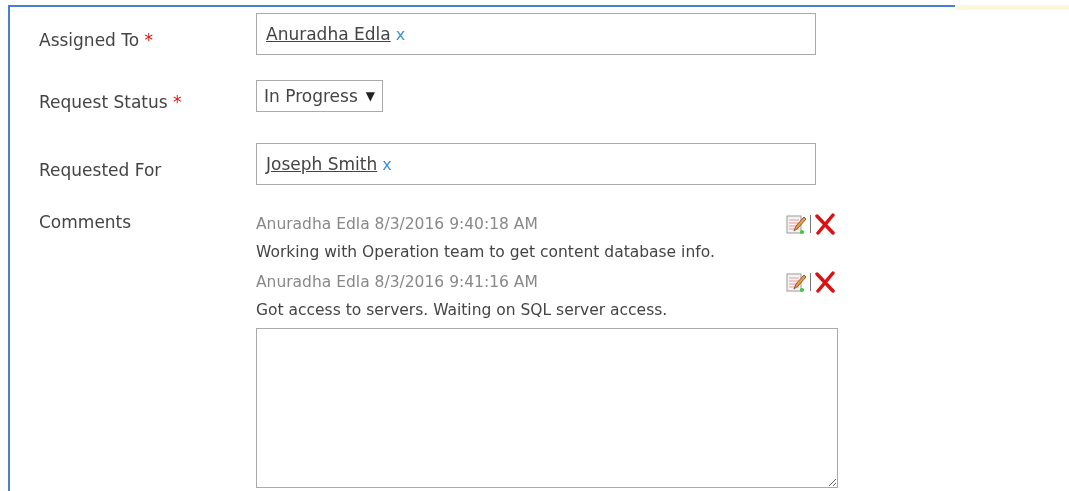  Describe the element at coordinates (101, 169) in the screenshot. I see `field-label: Requested For` at that location.